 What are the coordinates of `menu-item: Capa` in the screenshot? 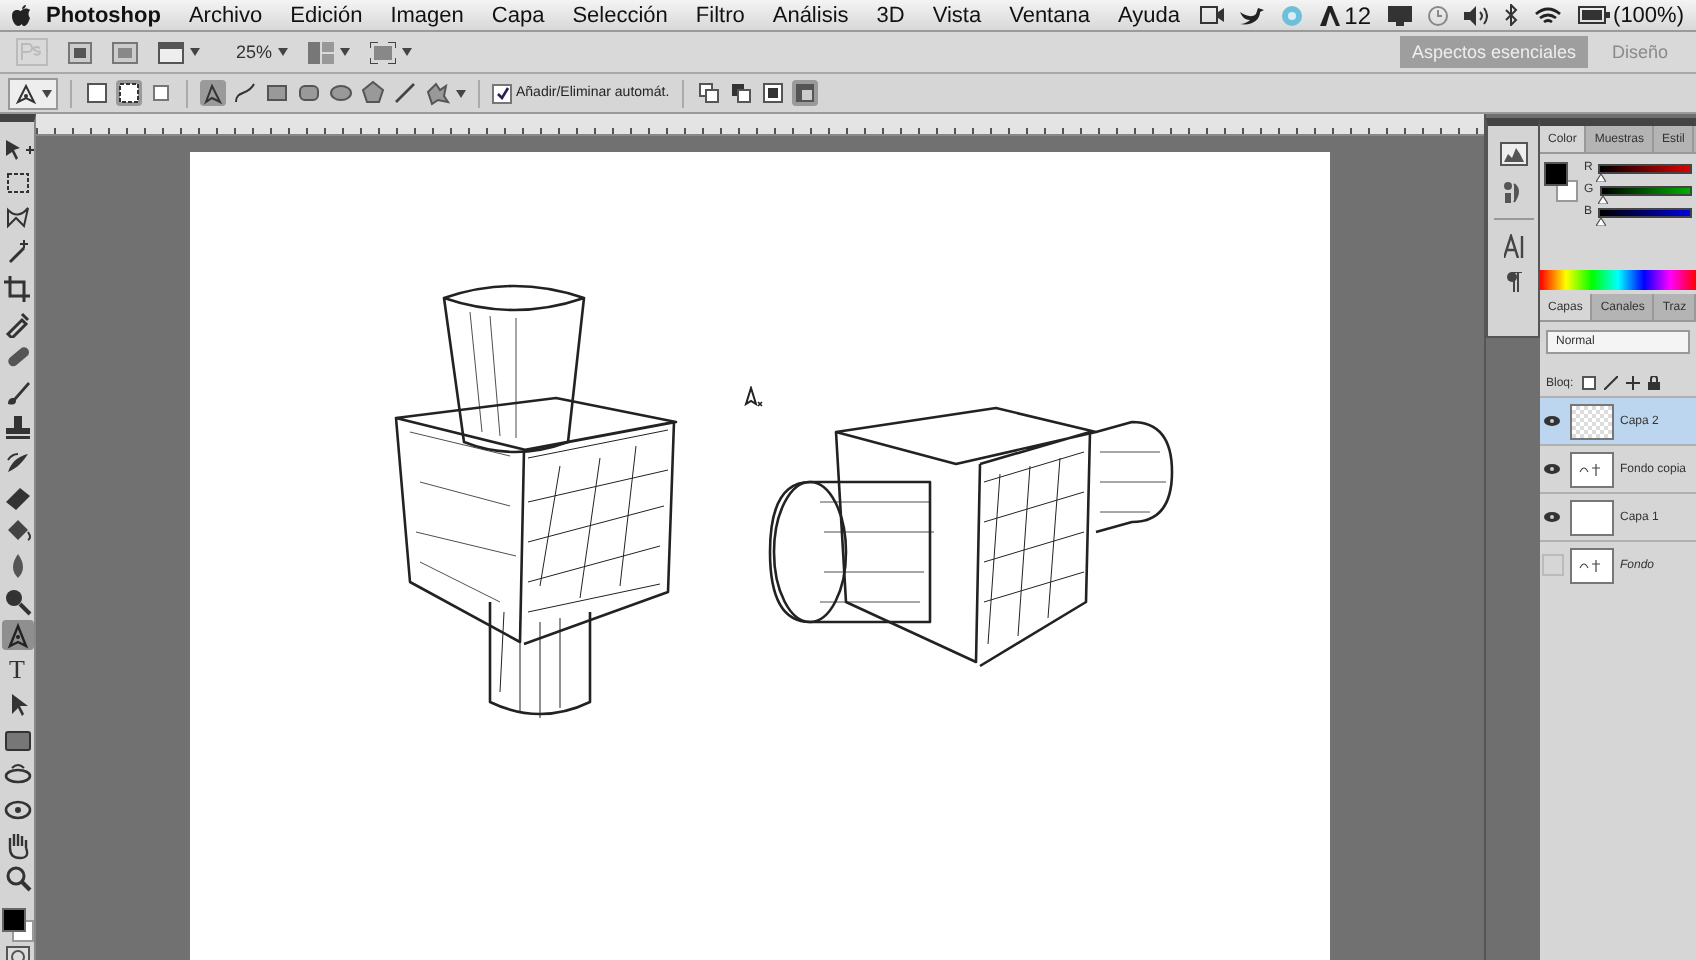 It's located at (518, 15).